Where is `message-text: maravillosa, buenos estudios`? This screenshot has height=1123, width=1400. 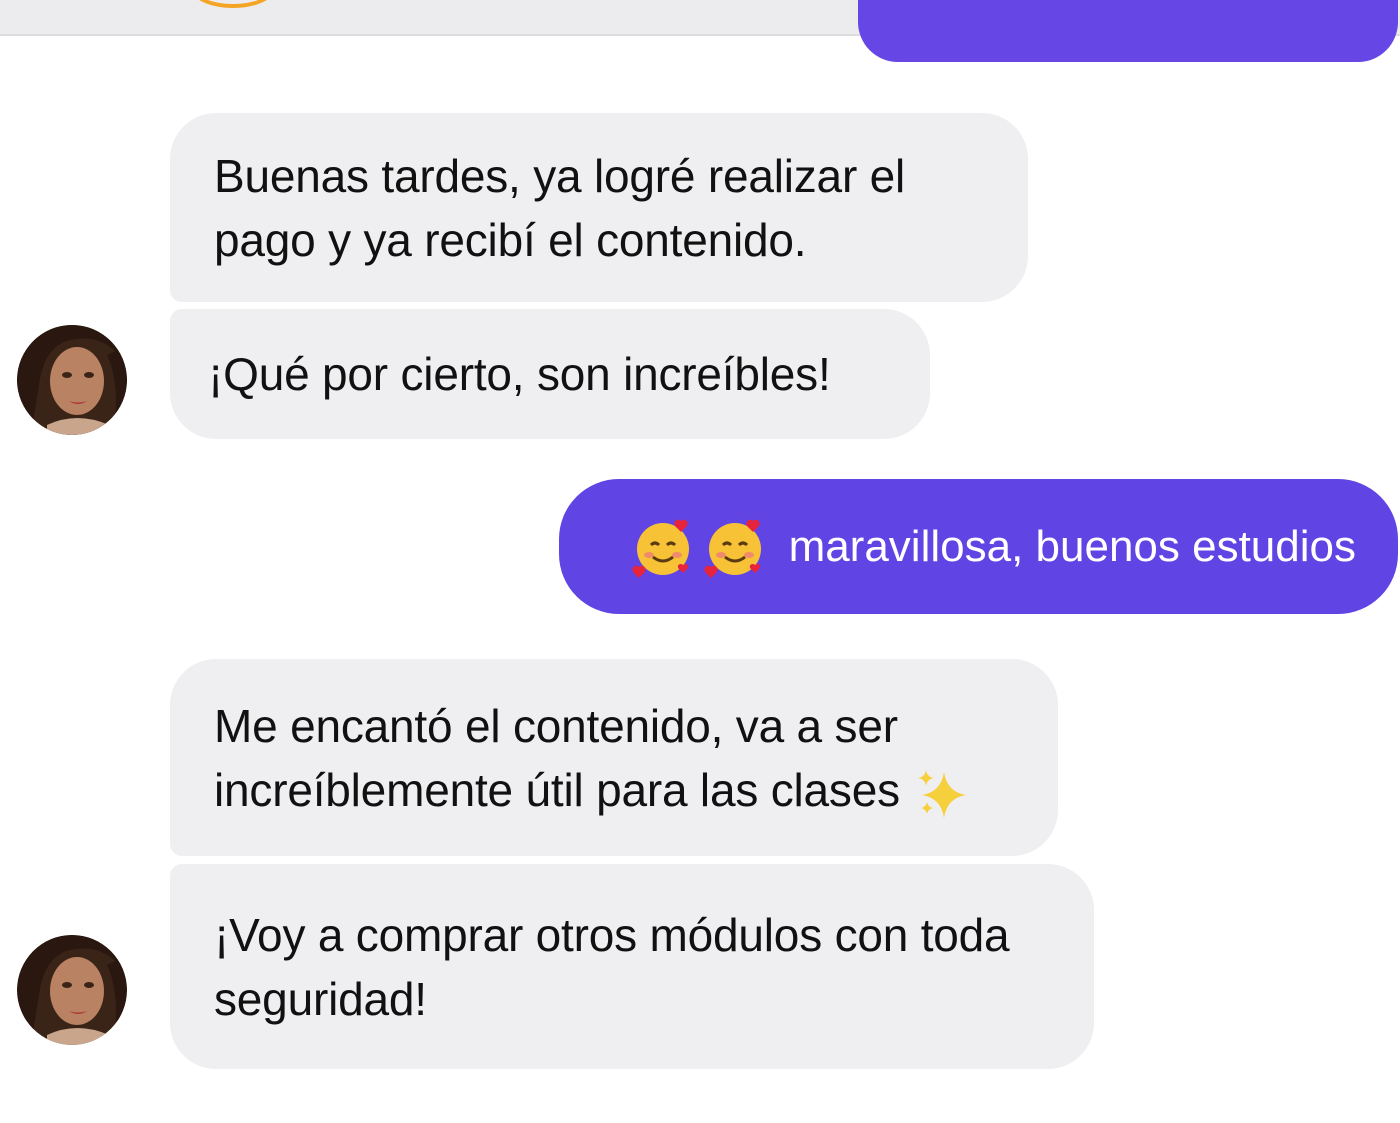
message-text: maravillosa, buenos estudios is located at coordinates (1072, 546).